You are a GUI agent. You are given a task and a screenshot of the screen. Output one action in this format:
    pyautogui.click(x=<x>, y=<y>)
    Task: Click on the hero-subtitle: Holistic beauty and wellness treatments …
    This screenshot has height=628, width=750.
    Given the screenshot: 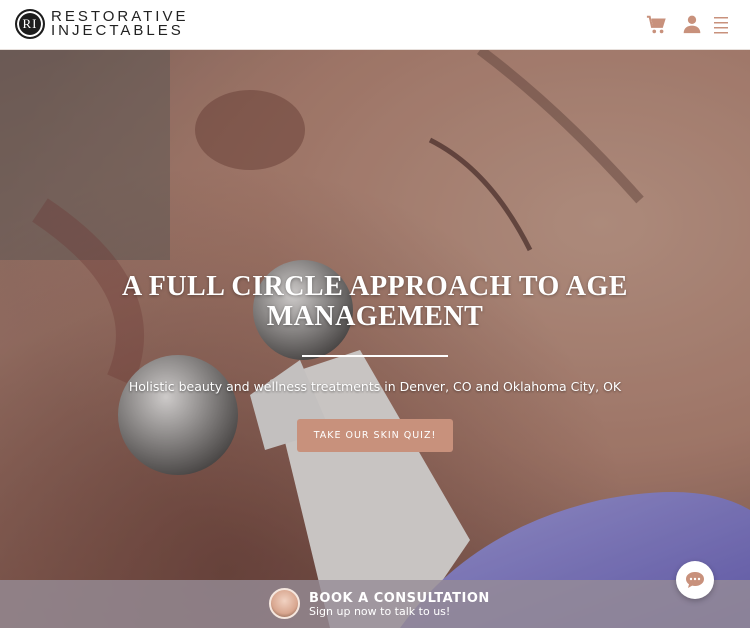 What is the action you would take?
    pyautogui.click(x=375, y=386)
    